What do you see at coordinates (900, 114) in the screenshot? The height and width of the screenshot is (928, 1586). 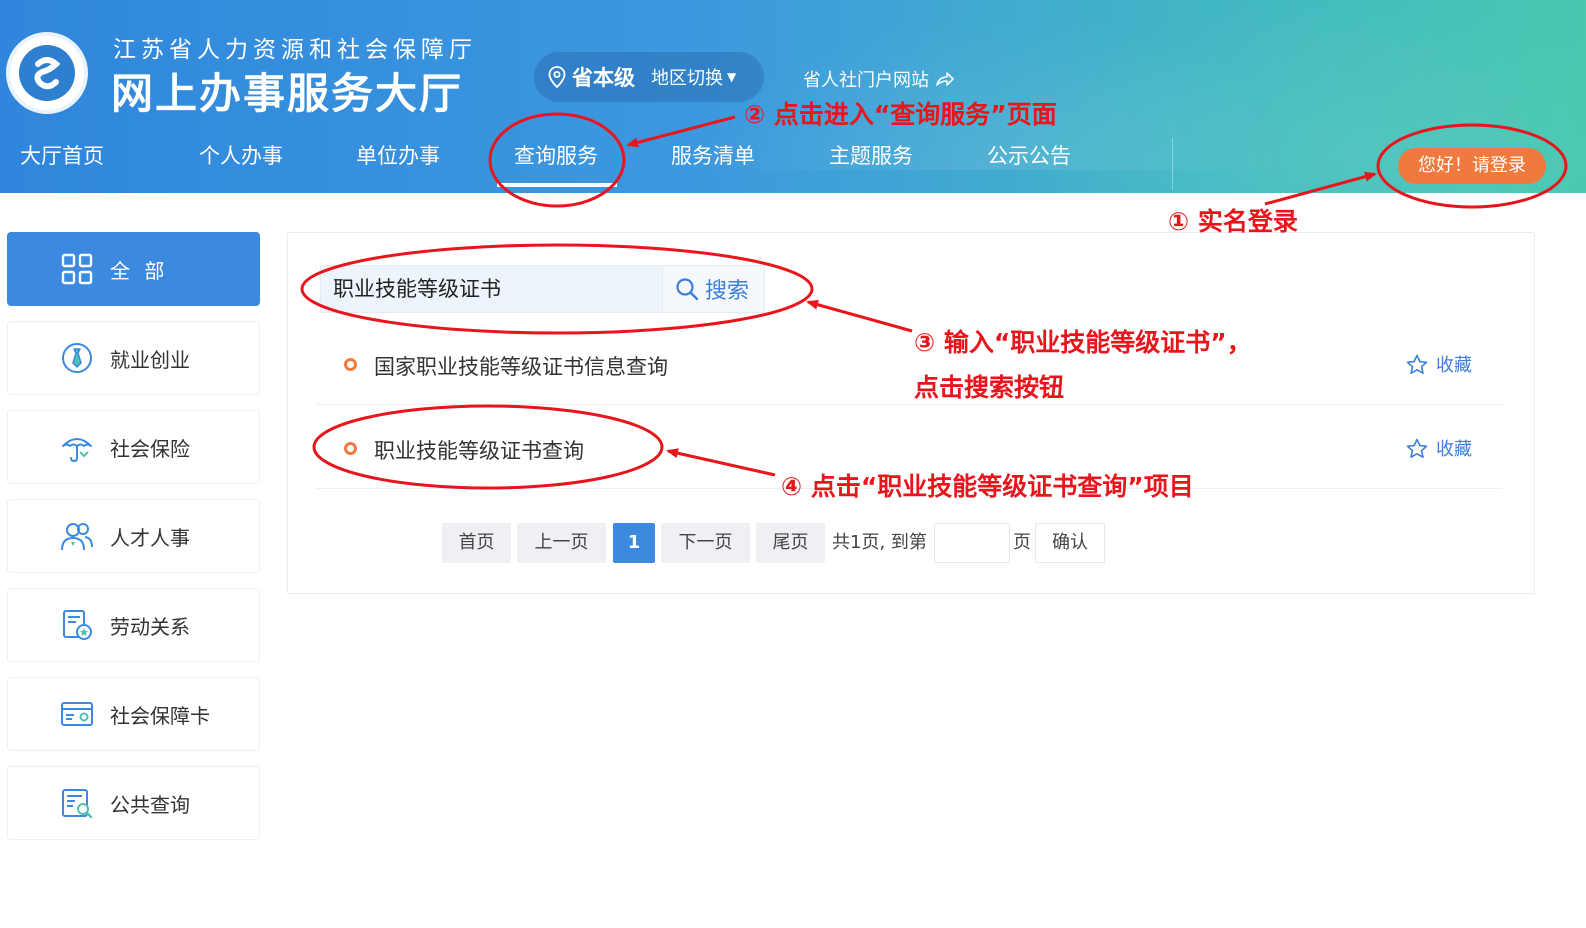 I see `annotation-step-2: ② 点击进入“查询服务”页面` at bounding box center [900, 114].